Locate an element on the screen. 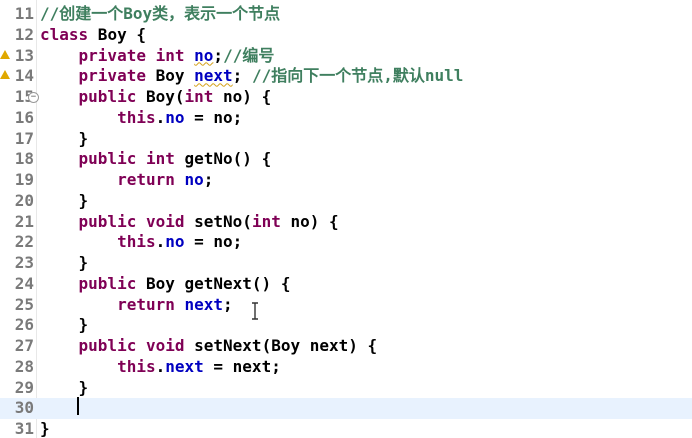 The width and height of the screenshot is (692, 438). code-text: private int no;//编号 is located at coordinates (157, 56).